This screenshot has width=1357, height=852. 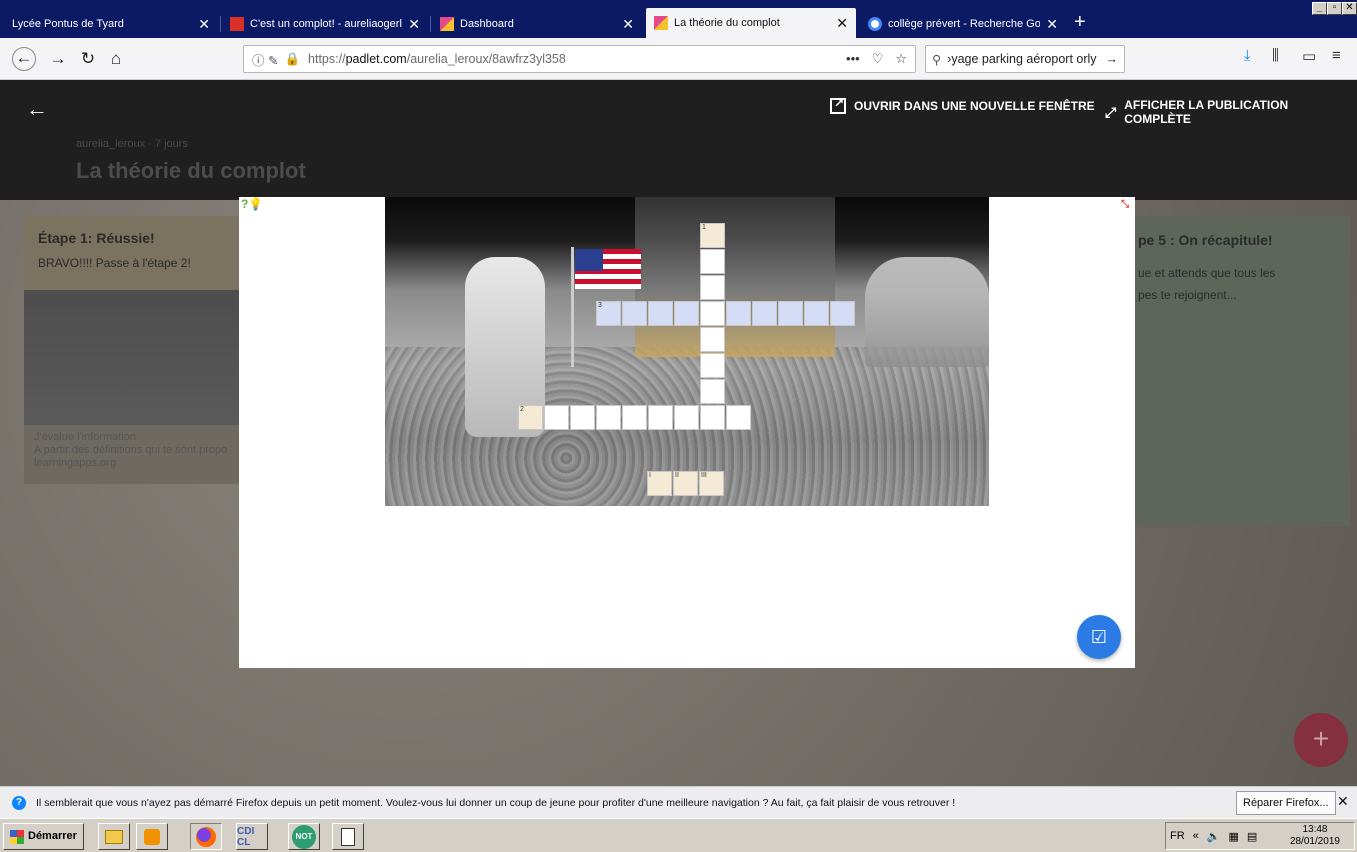 What do you see at coordinates (650, 475) in the screenshot?
I see `crossword-clue-number: I` at bounding box center [650, 475].